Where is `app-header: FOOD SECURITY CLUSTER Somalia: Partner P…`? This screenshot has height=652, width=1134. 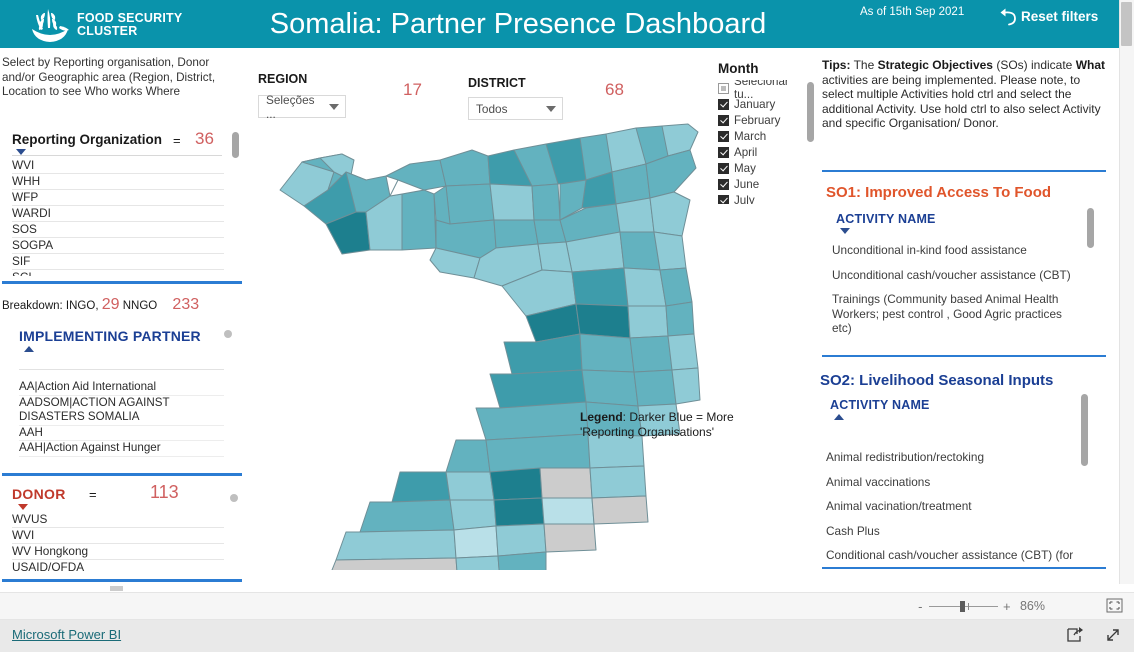
app-header: FOOD SECURITY CLUSTER Somalia: Partner P… is located at coordinates (559, 24).